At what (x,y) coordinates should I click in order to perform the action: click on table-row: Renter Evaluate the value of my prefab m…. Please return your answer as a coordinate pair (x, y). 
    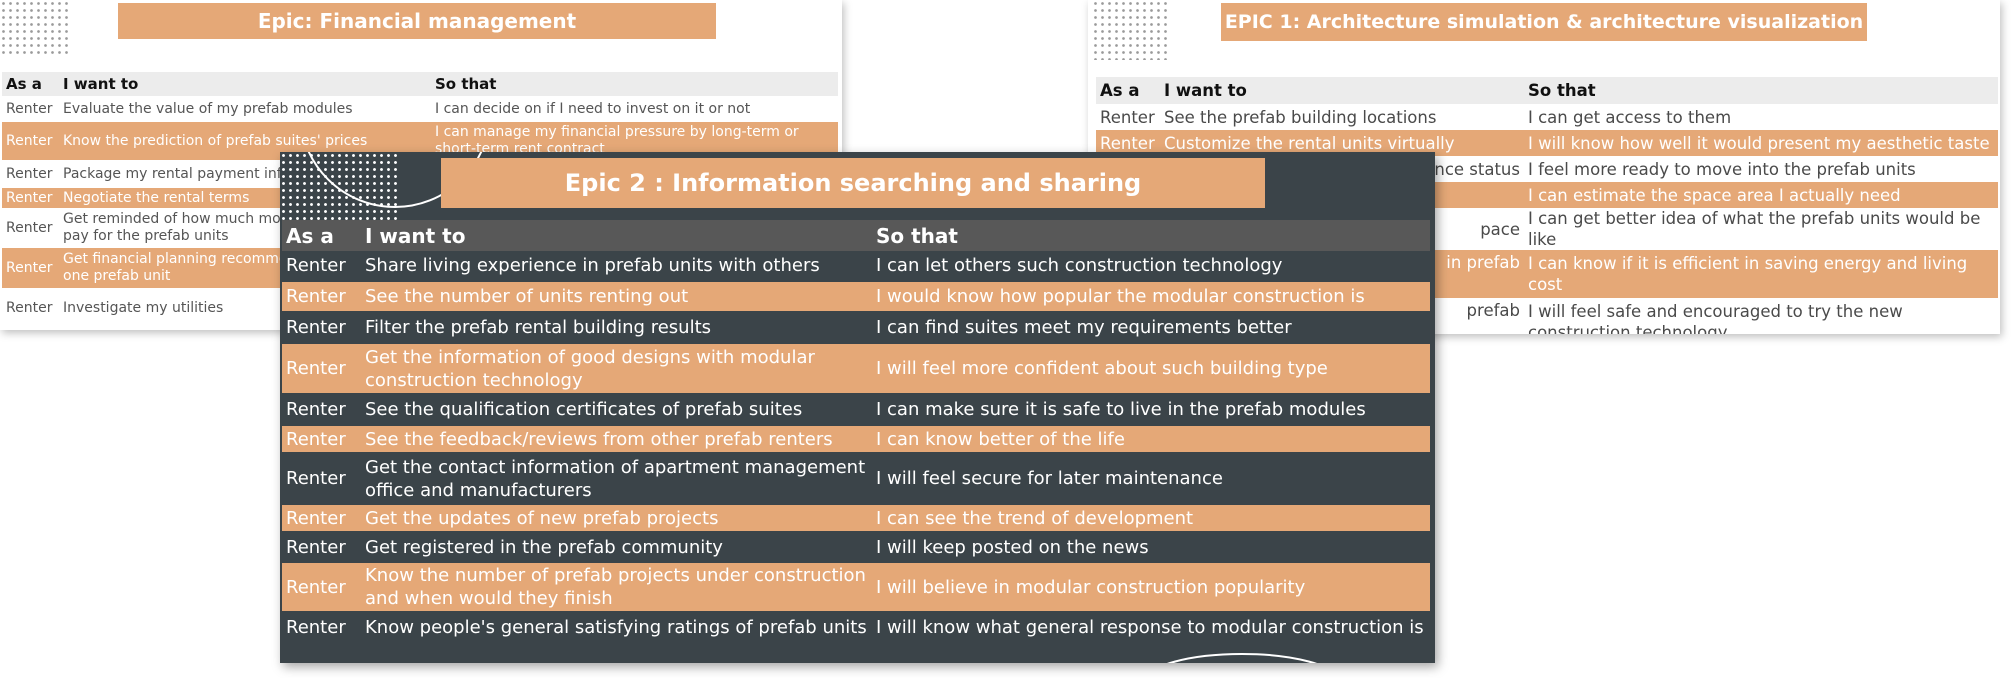
    Looking at the image, I should click on (420, 109).